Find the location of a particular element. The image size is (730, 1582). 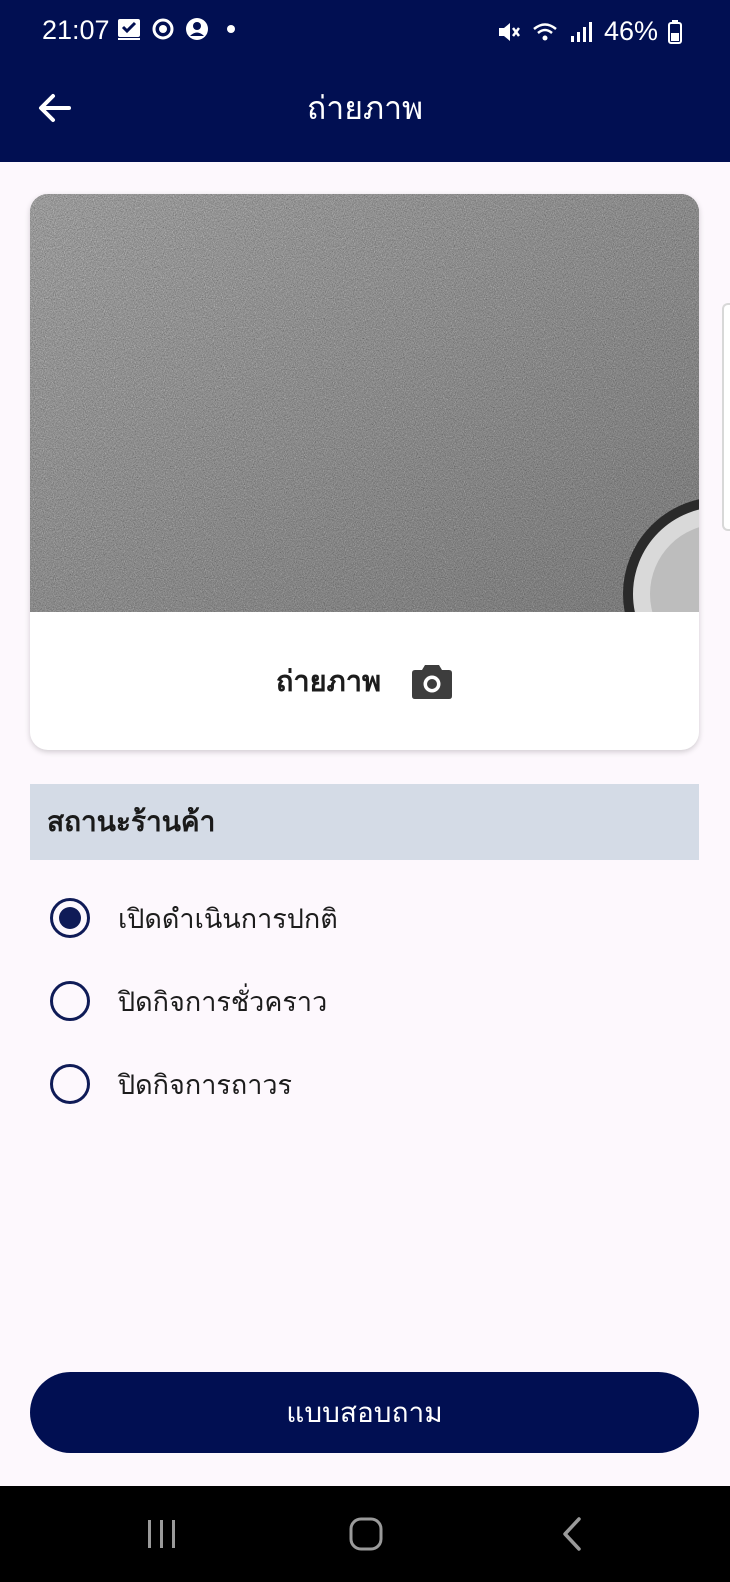

nav-back-button is located at coordinates (572, 1534).